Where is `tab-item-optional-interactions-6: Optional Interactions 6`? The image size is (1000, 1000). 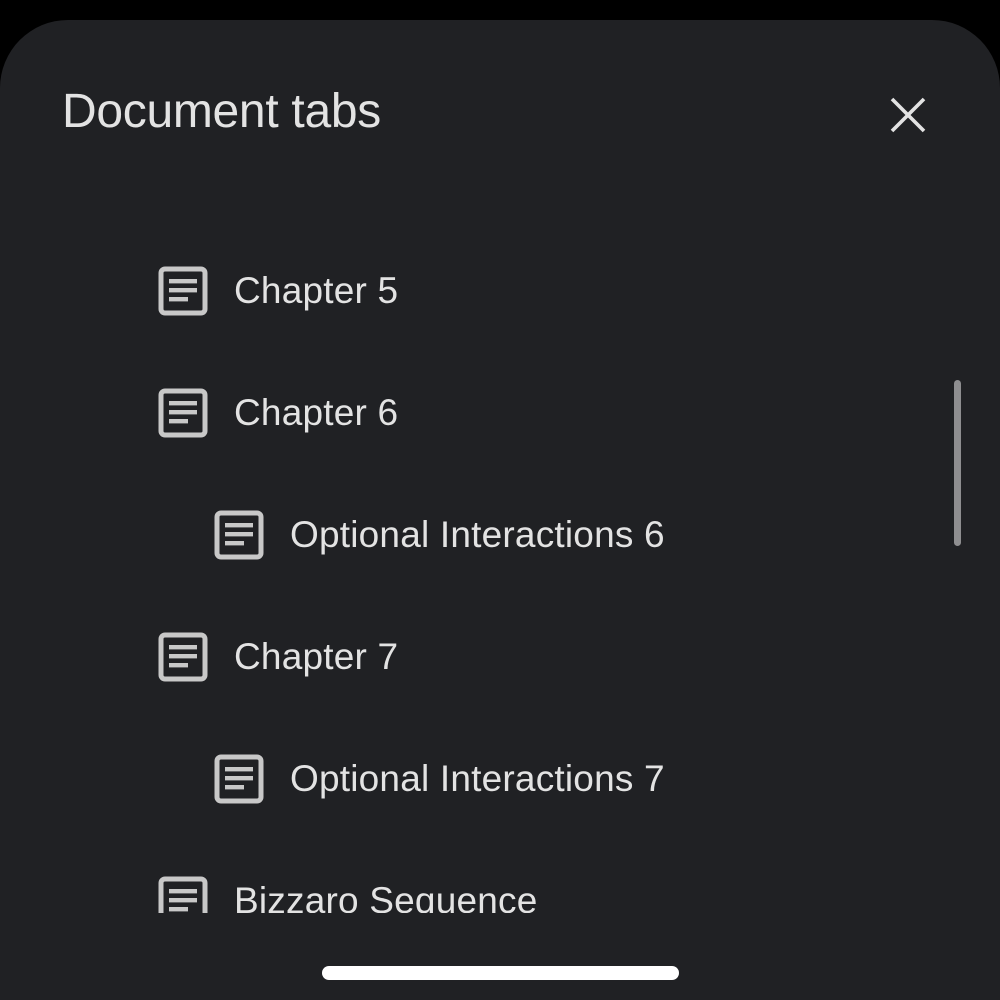 tab-item-optional-interactions-6: Optional Interactions 6 is located at coordinates (439, 535).